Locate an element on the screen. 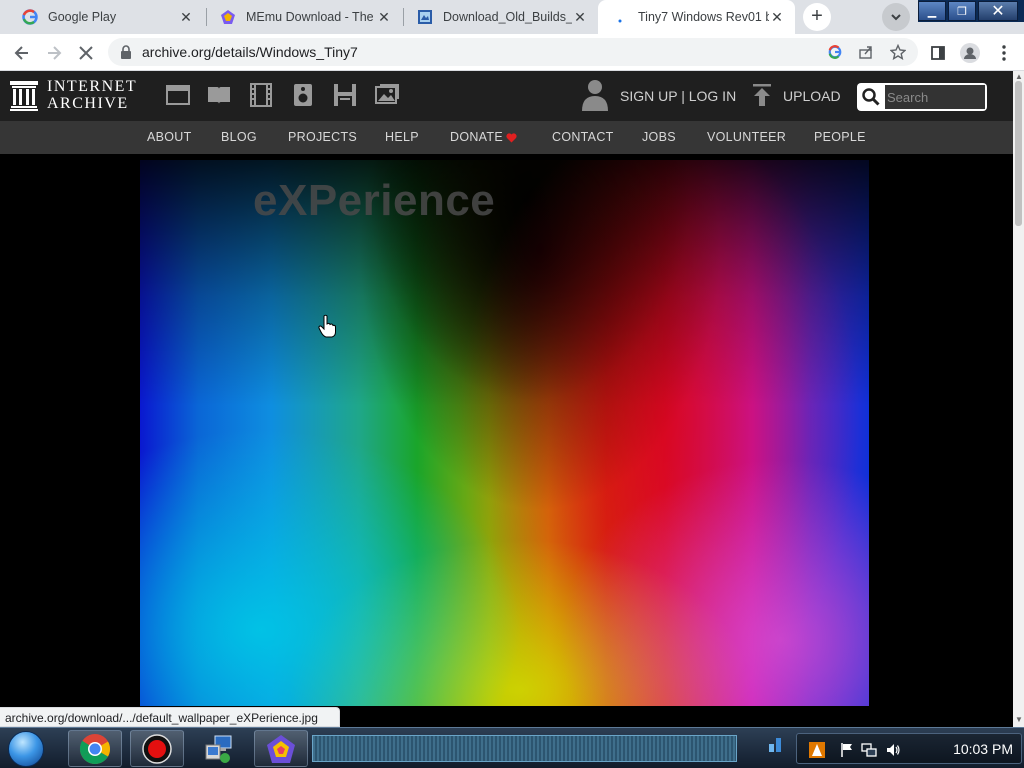 The width and height of the screenshot is (1024, 768). content-bottom is located at coordinates (676, 717).